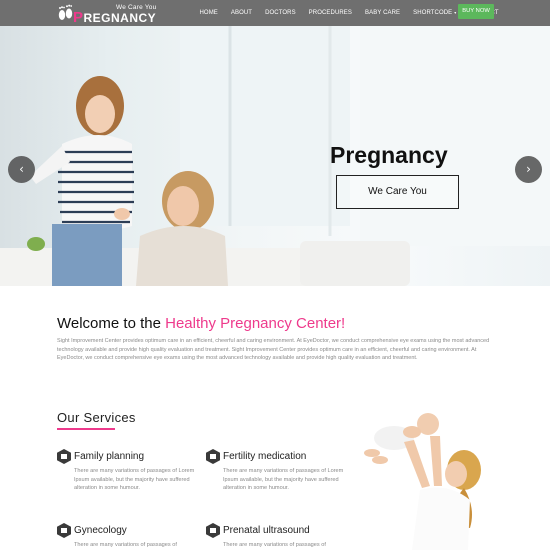  Describe the element at coordinates (241, 13) in the screenshot. I see `nav-about: ABOUT` at that location.